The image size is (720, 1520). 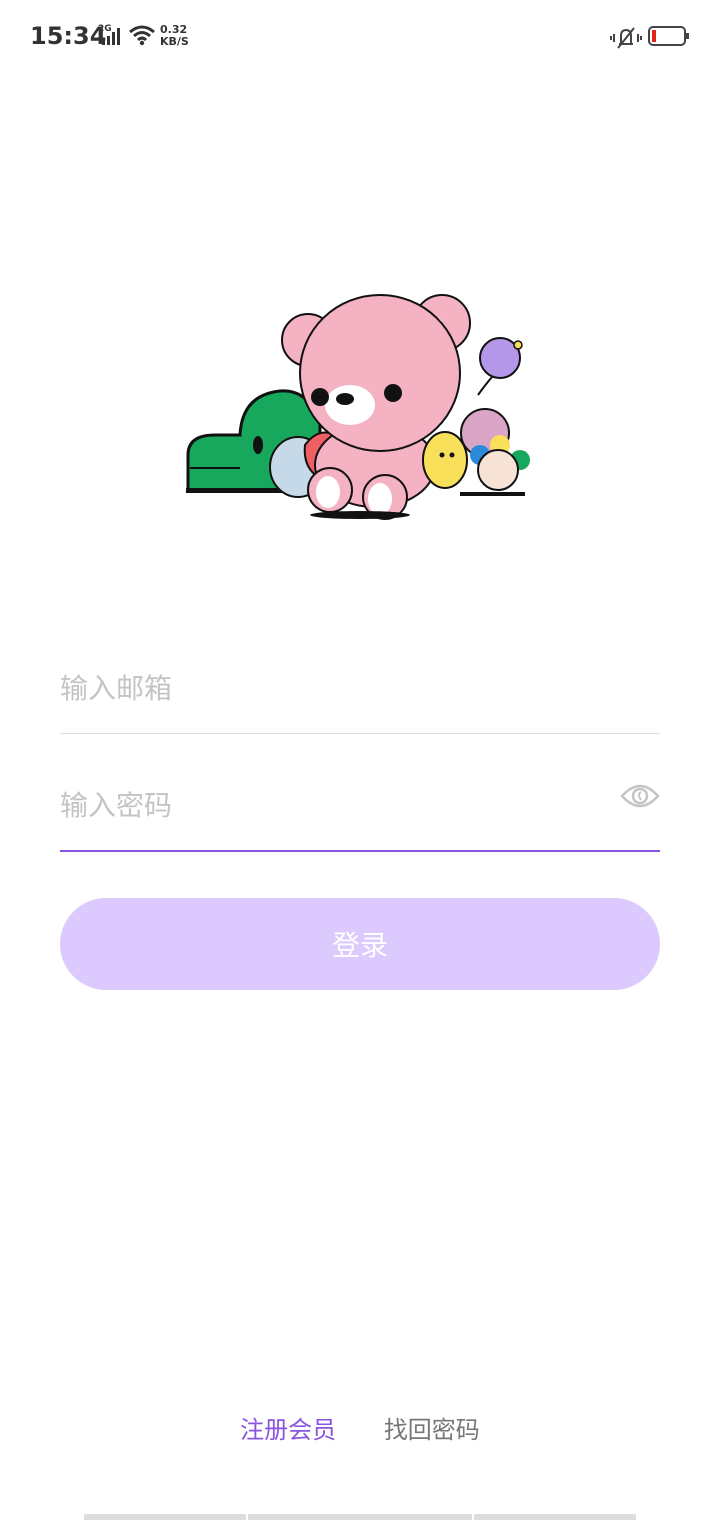 What do you see at coordinates (360, 1427) in the screenshot?
I see `bottom-links: 注册会员 找回密码` at bounding box center [360, 1427].